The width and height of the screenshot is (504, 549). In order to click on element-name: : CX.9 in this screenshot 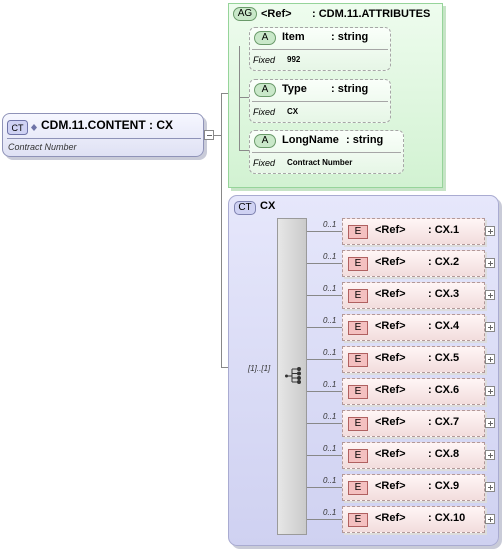, I will do `click(444, 486)`.